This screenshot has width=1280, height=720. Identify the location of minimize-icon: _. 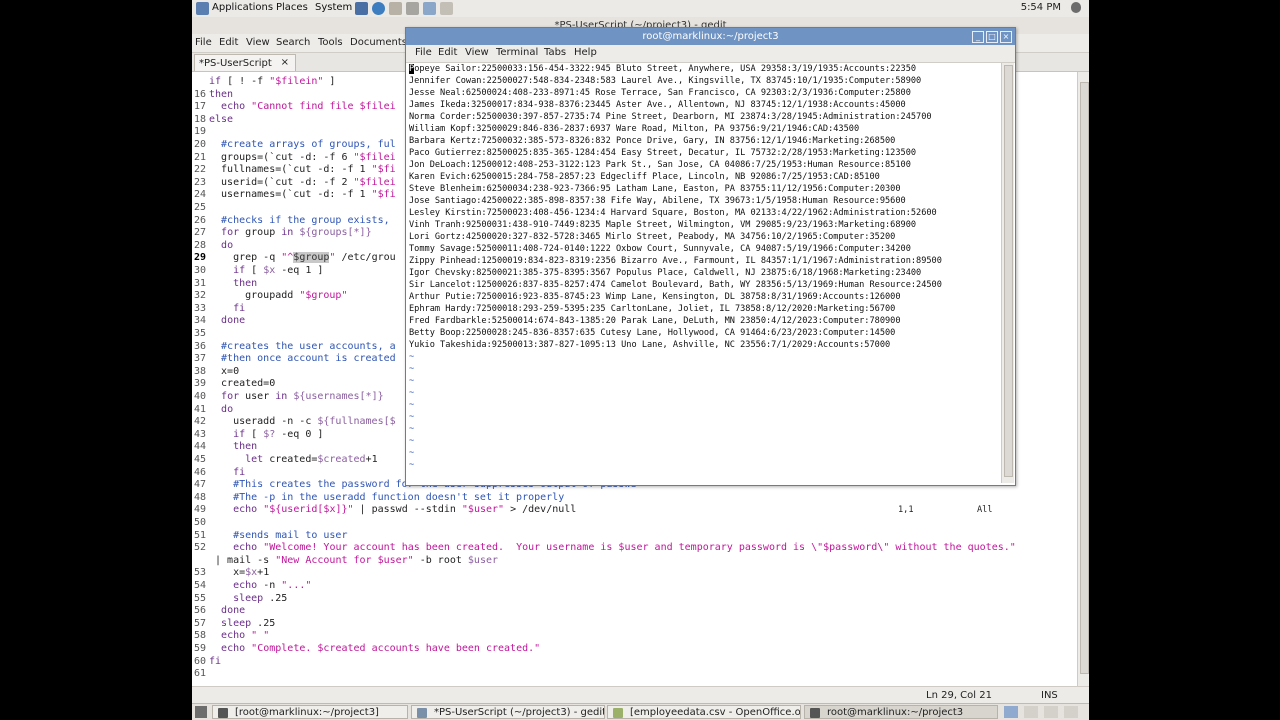
(978, 37).